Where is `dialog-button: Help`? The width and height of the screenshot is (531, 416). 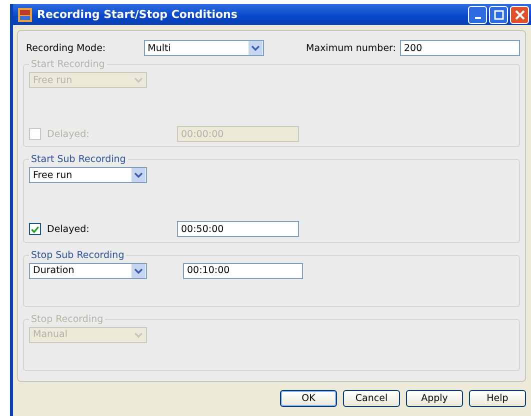
dialog-button: Help is located at coordinates (497, 398).